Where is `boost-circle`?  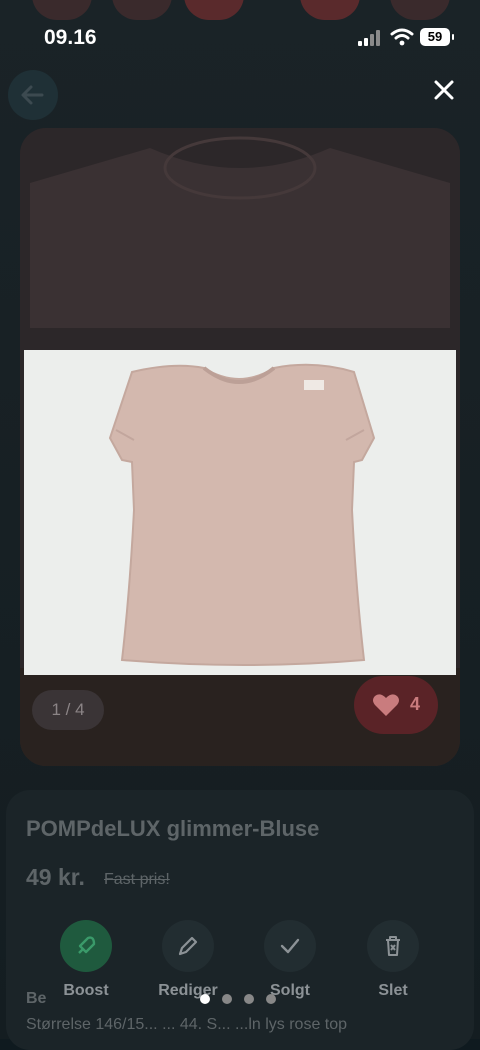 boost-circle is located at coordinates (86, 946).